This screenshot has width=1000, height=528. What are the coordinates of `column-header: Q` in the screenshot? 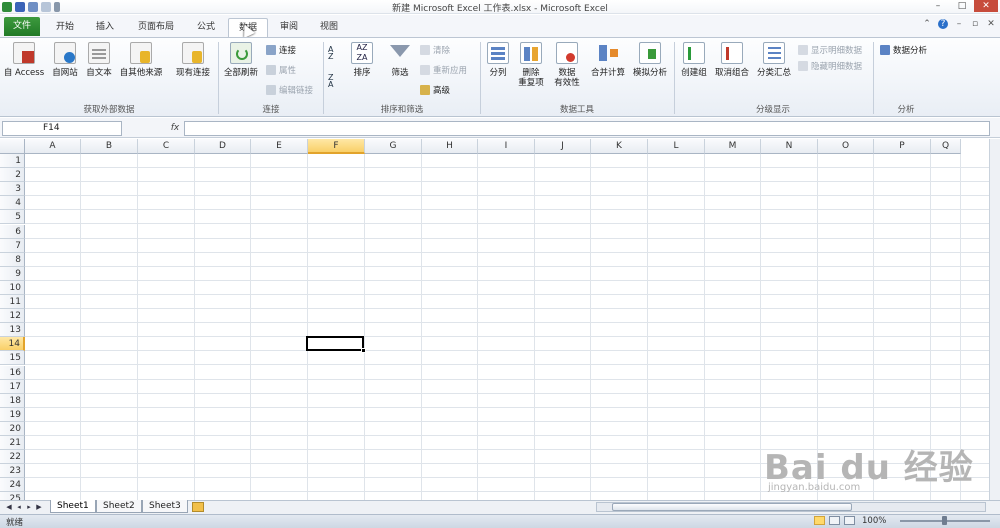 It's located at (946, 146).